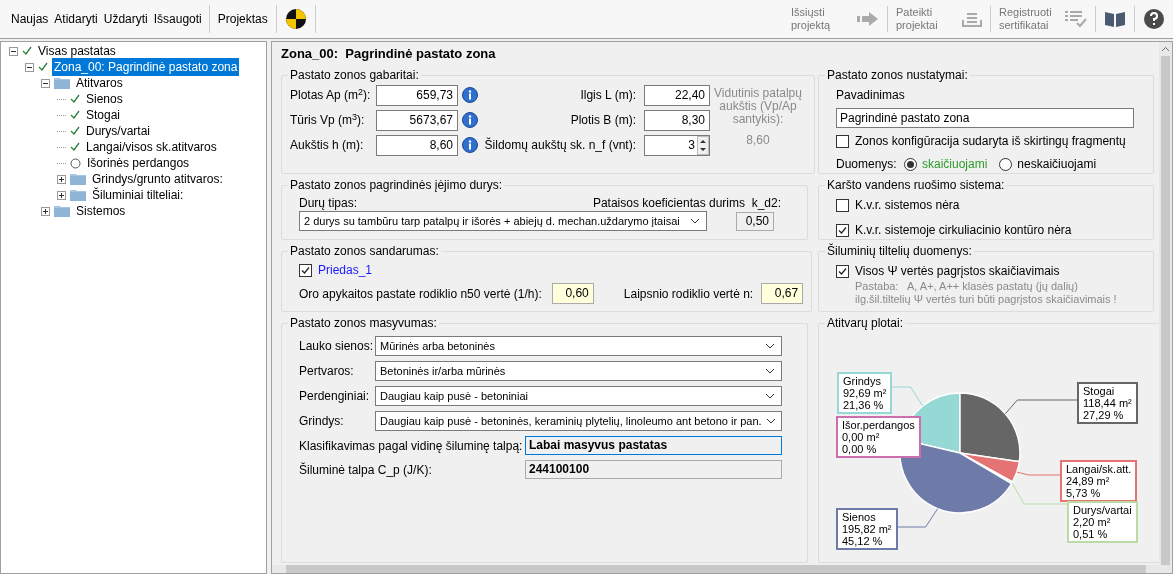 The height and width of the screenshot is (574, 1173). I want to click on radio-label: skaičiuojami, so click(955, 164).